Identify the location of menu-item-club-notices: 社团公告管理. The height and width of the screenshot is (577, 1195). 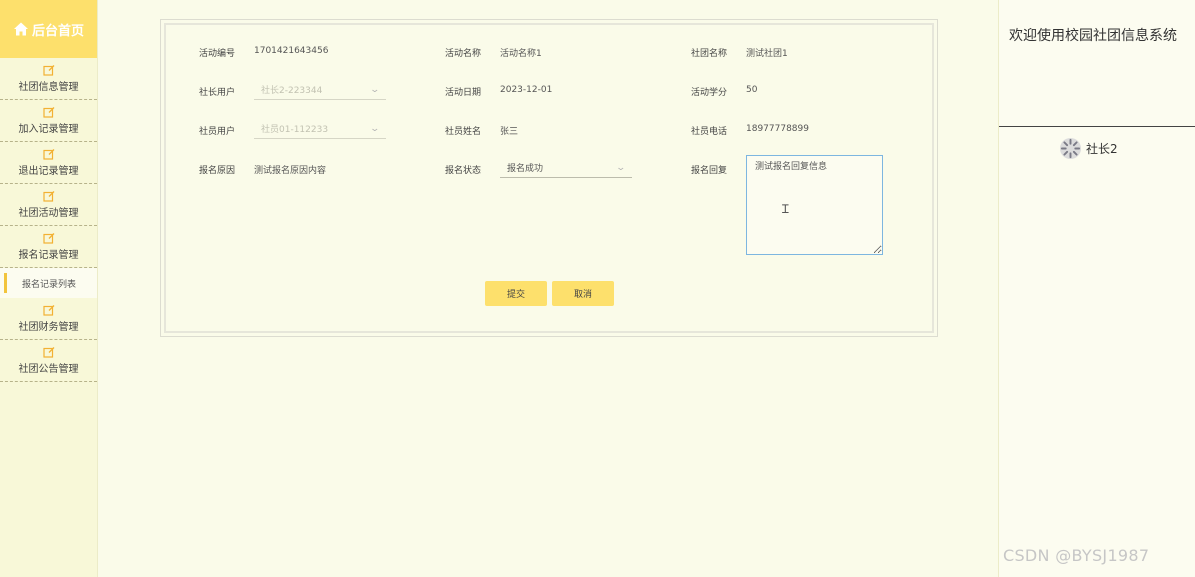
(48, 361).